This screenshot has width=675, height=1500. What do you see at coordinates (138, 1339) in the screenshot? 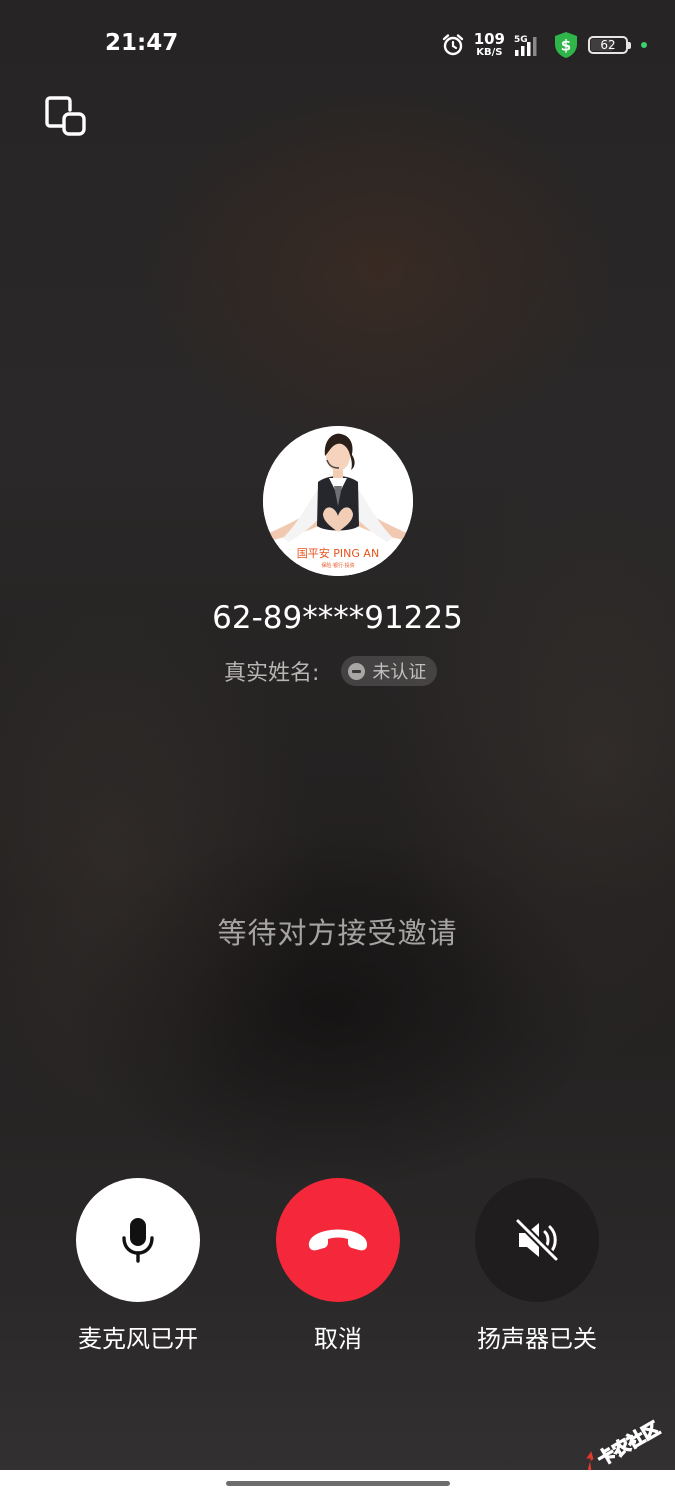
I see `mic-control-label: 麦克风已开` at bounding box center [138, 1339].